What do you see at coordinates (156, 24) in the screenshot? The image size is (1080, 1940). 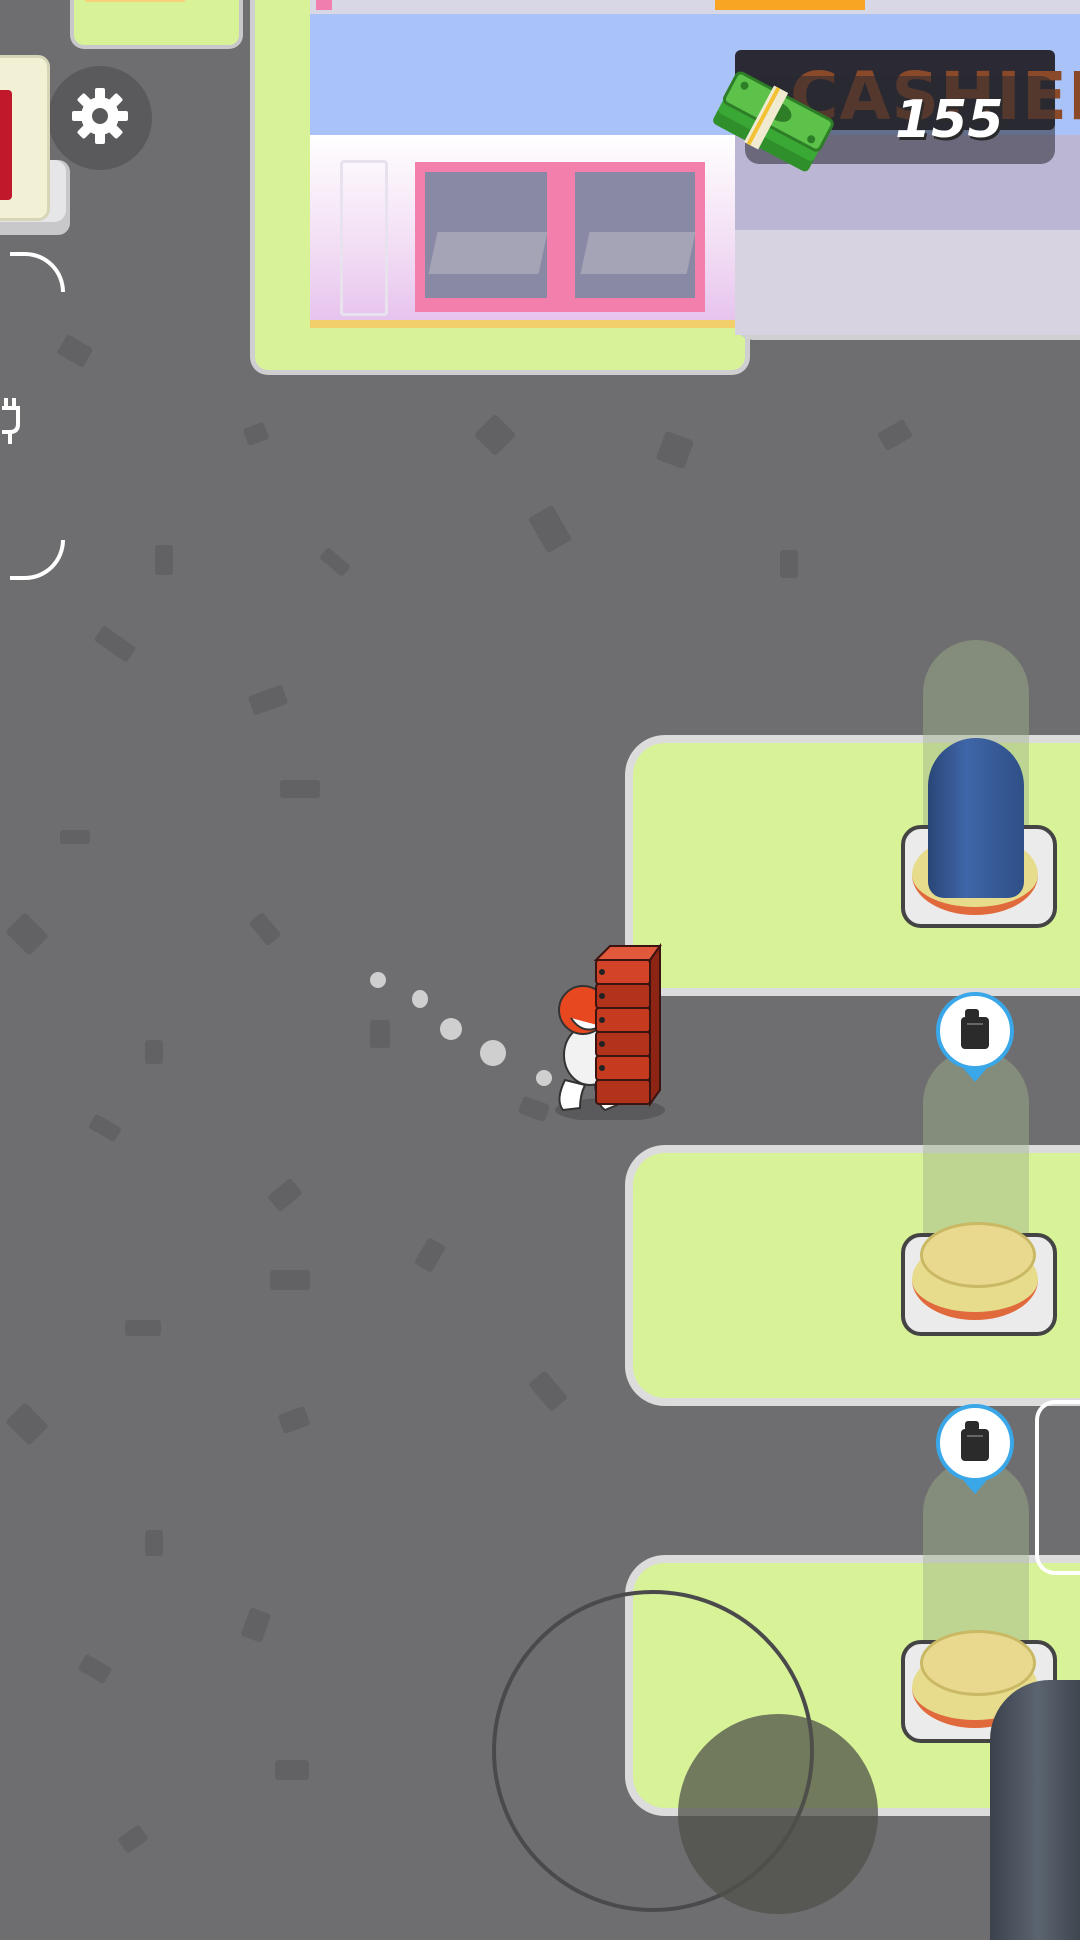 I see `building-fragment` at bounding box center [156, 24].